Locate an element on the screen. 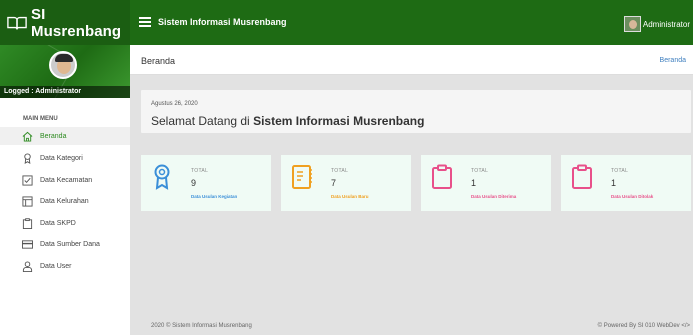 This screenshot has width=693, height=335. home-icon is located at coordinates (27, 136).